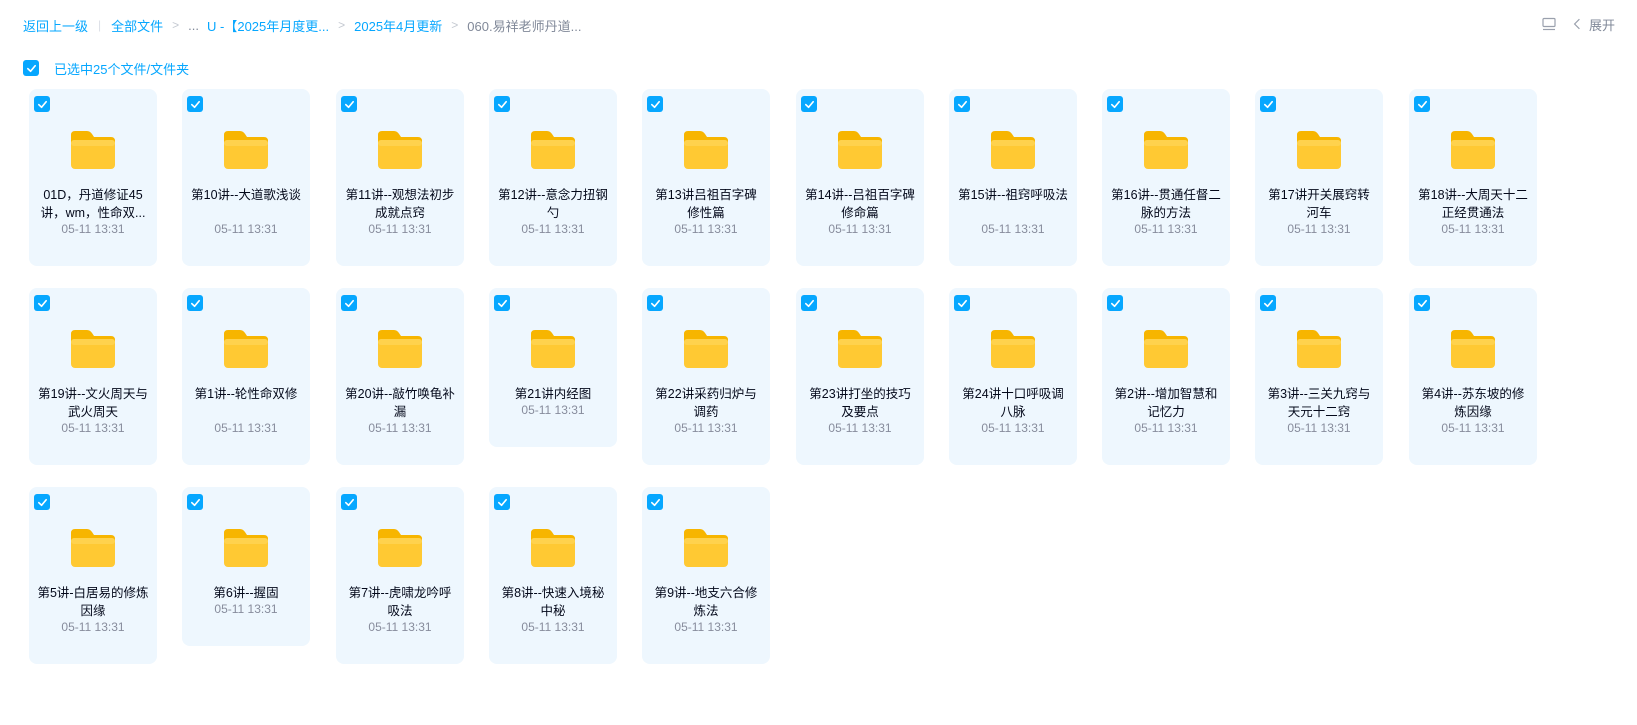  Describe the element at coordinates (1319, 177) in the screenshot. I see `file-card: 第17讲开关展窍转河车 05-11 13:31` at that location.